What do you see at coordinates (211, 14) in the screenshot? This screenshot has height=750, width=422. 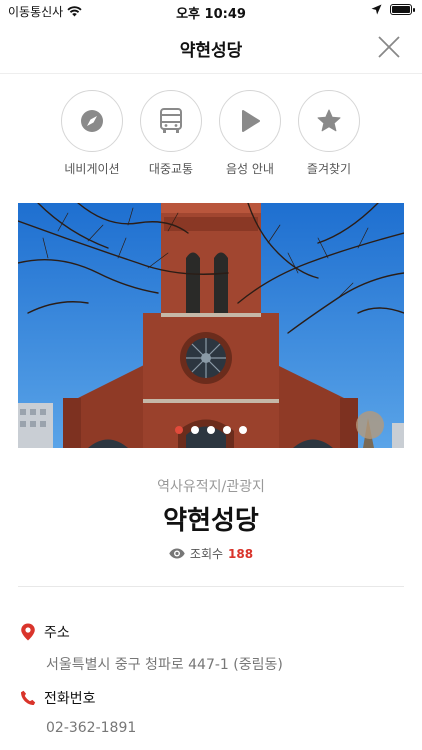 I see `clock: 오후 10:49` at bounding box center [211, 14].